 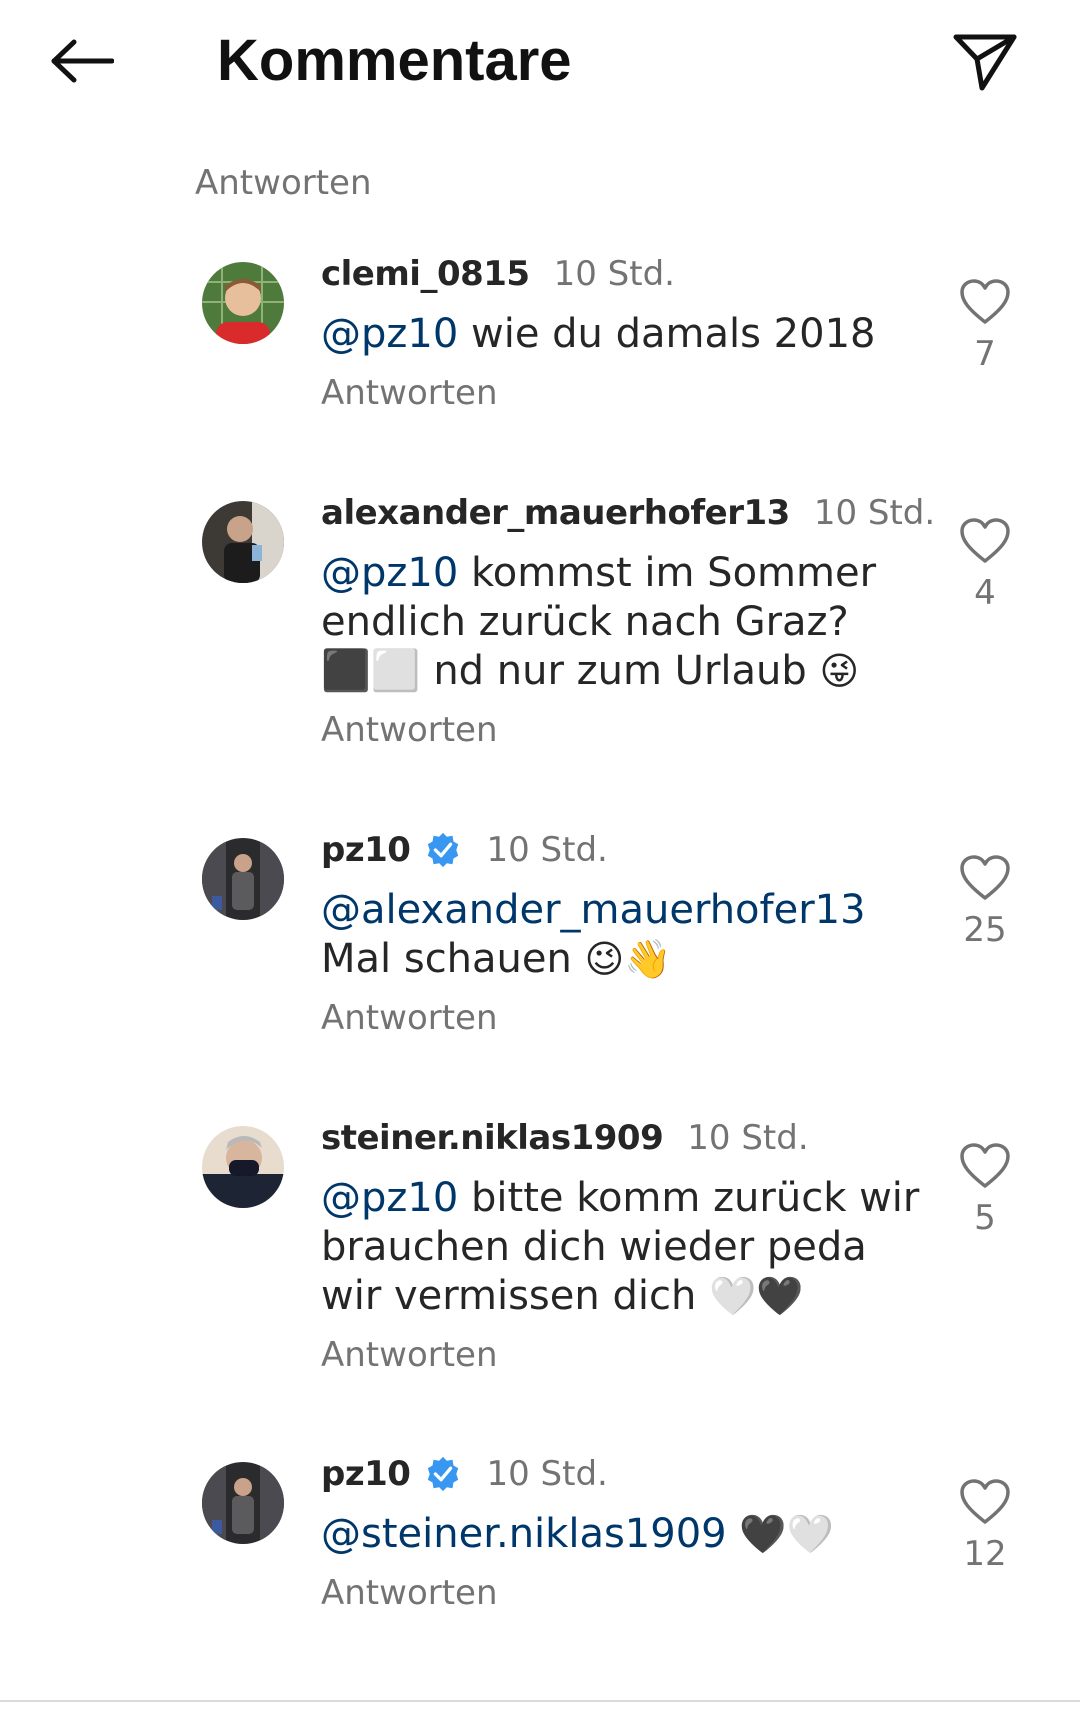 I want to click on page-title: Kommentare, so click(x=394, y=60).